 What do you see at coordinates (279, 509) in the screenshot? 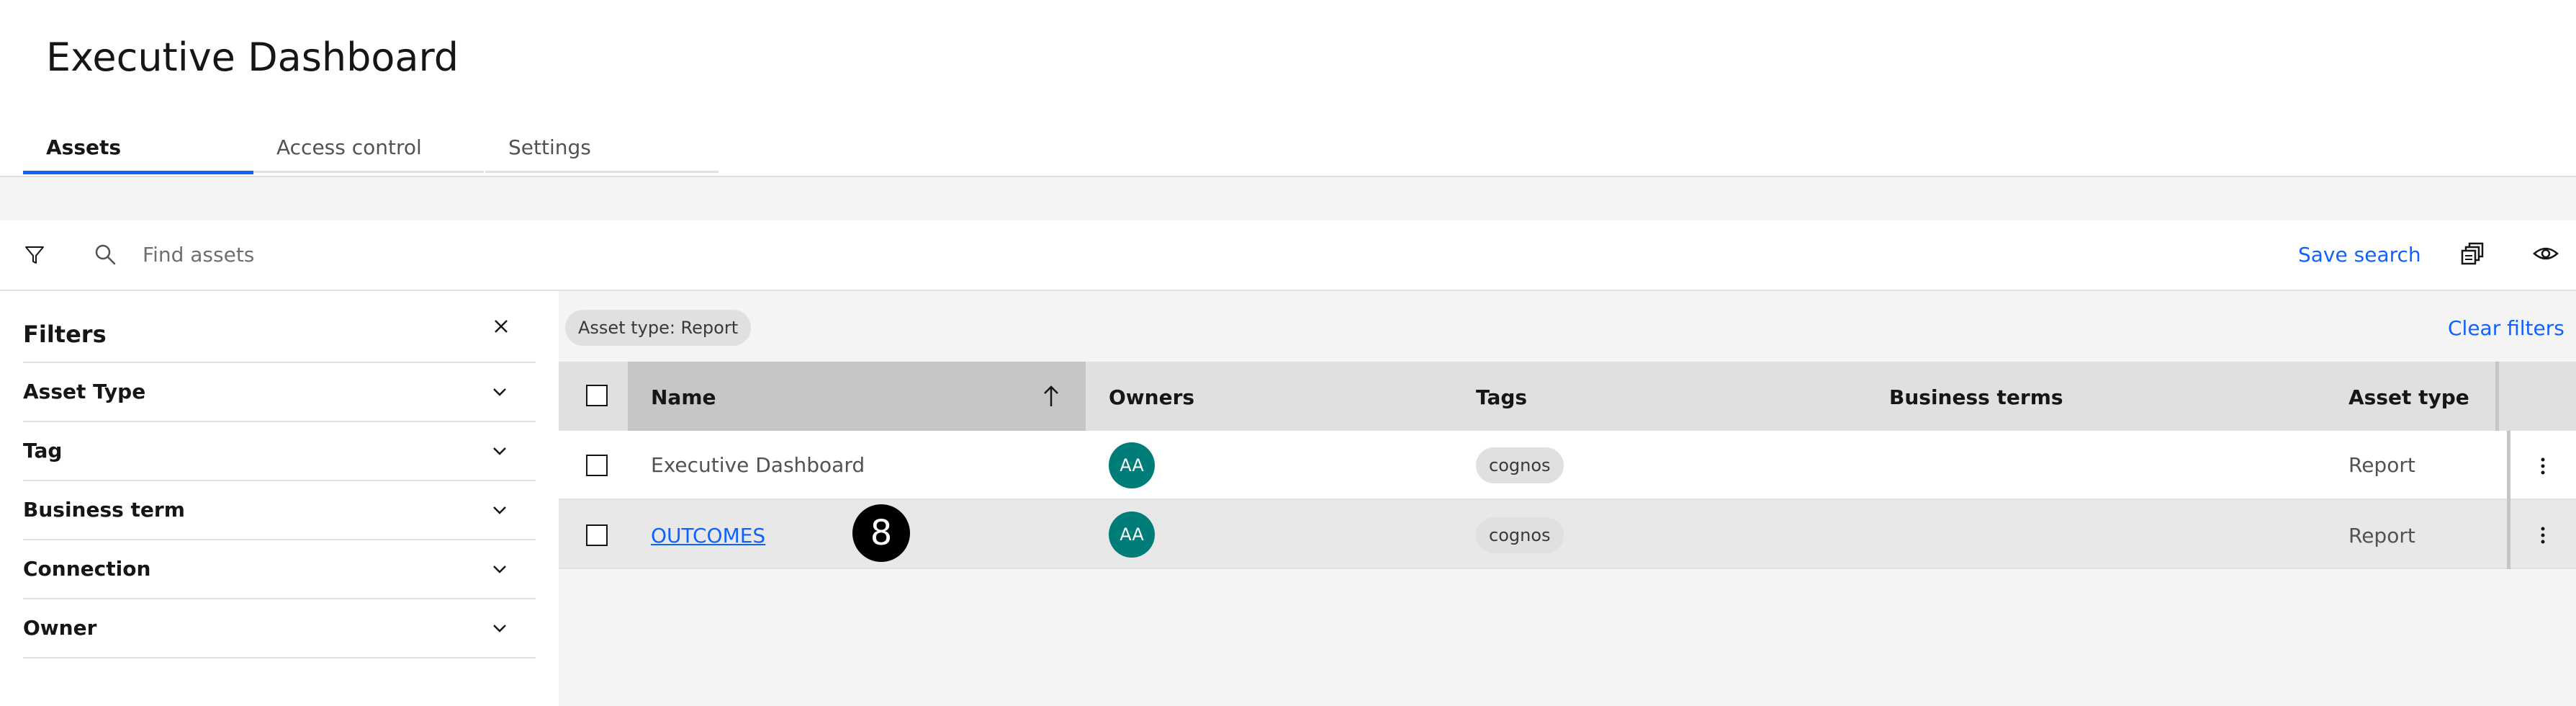
I see `filter-business-term: Business term` at bounding box center [279, 509].